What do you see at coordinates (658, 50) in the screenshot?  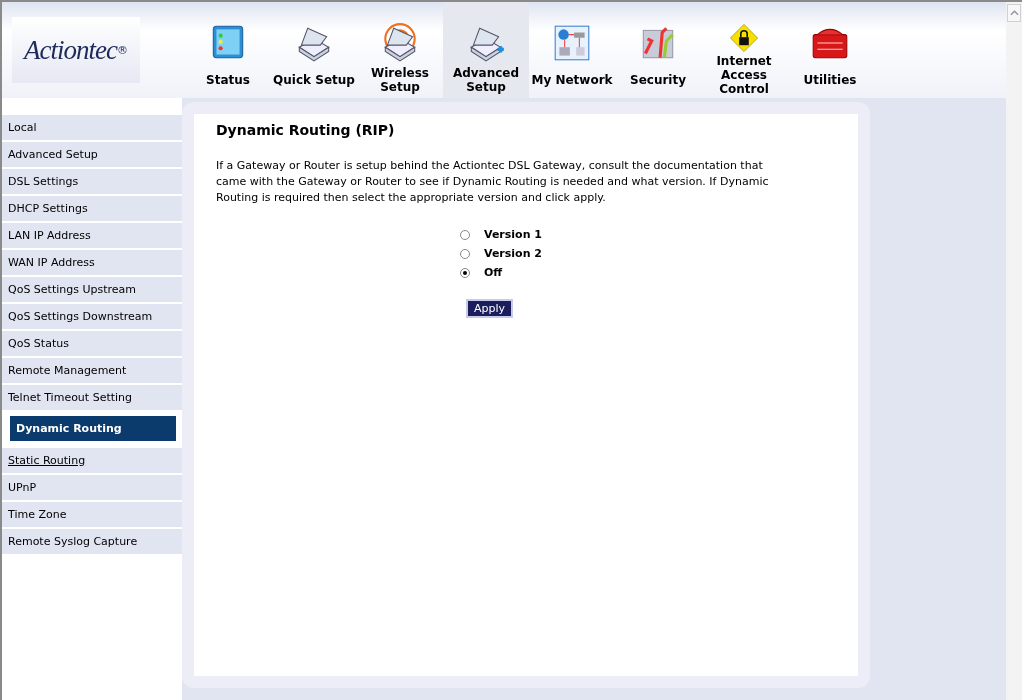 I see `nav-tab: Security` at bounding box center [658, 50].